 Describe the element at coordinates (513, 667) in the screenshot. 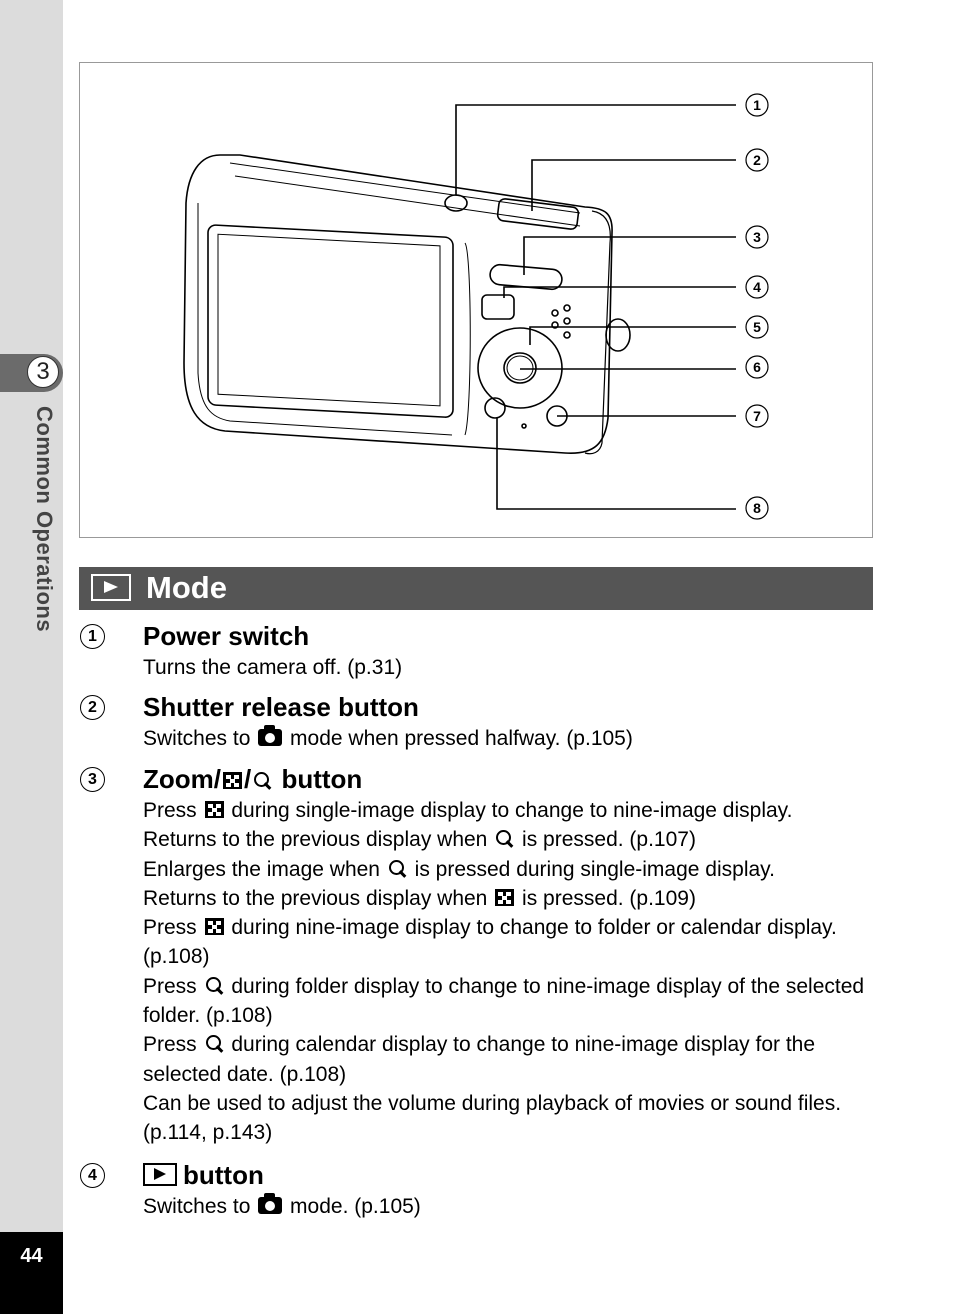

I see `item-description: Turns the camera off. (p.31)` at that location.